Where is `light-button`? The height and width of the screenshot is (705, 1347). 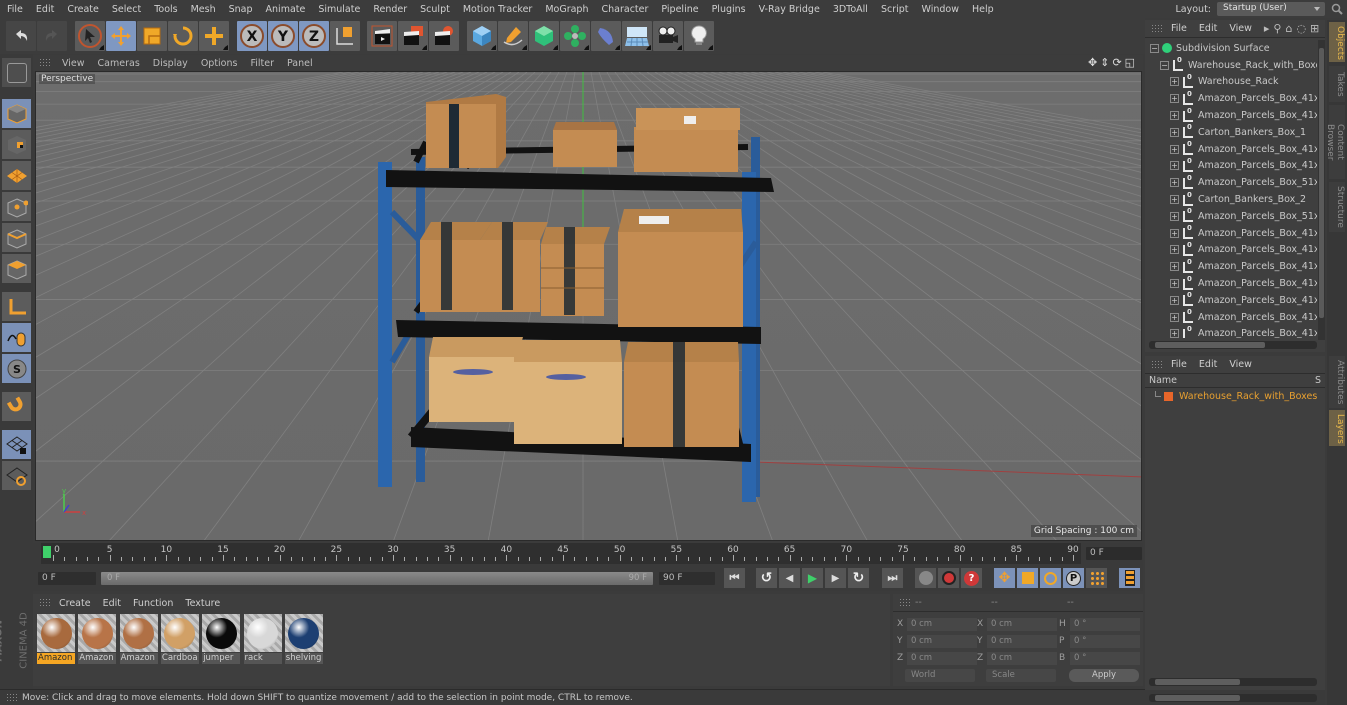
light-button is located at coordinates (699, 36).